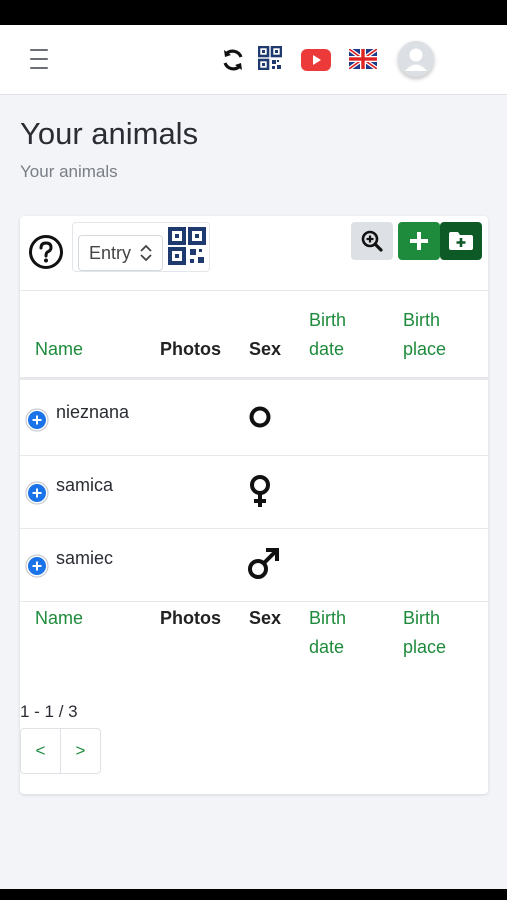  What do you see at coordinates (262, 418) in the screenshot?
I see `unknown-sex-icon` at bounding box center [262, 418].